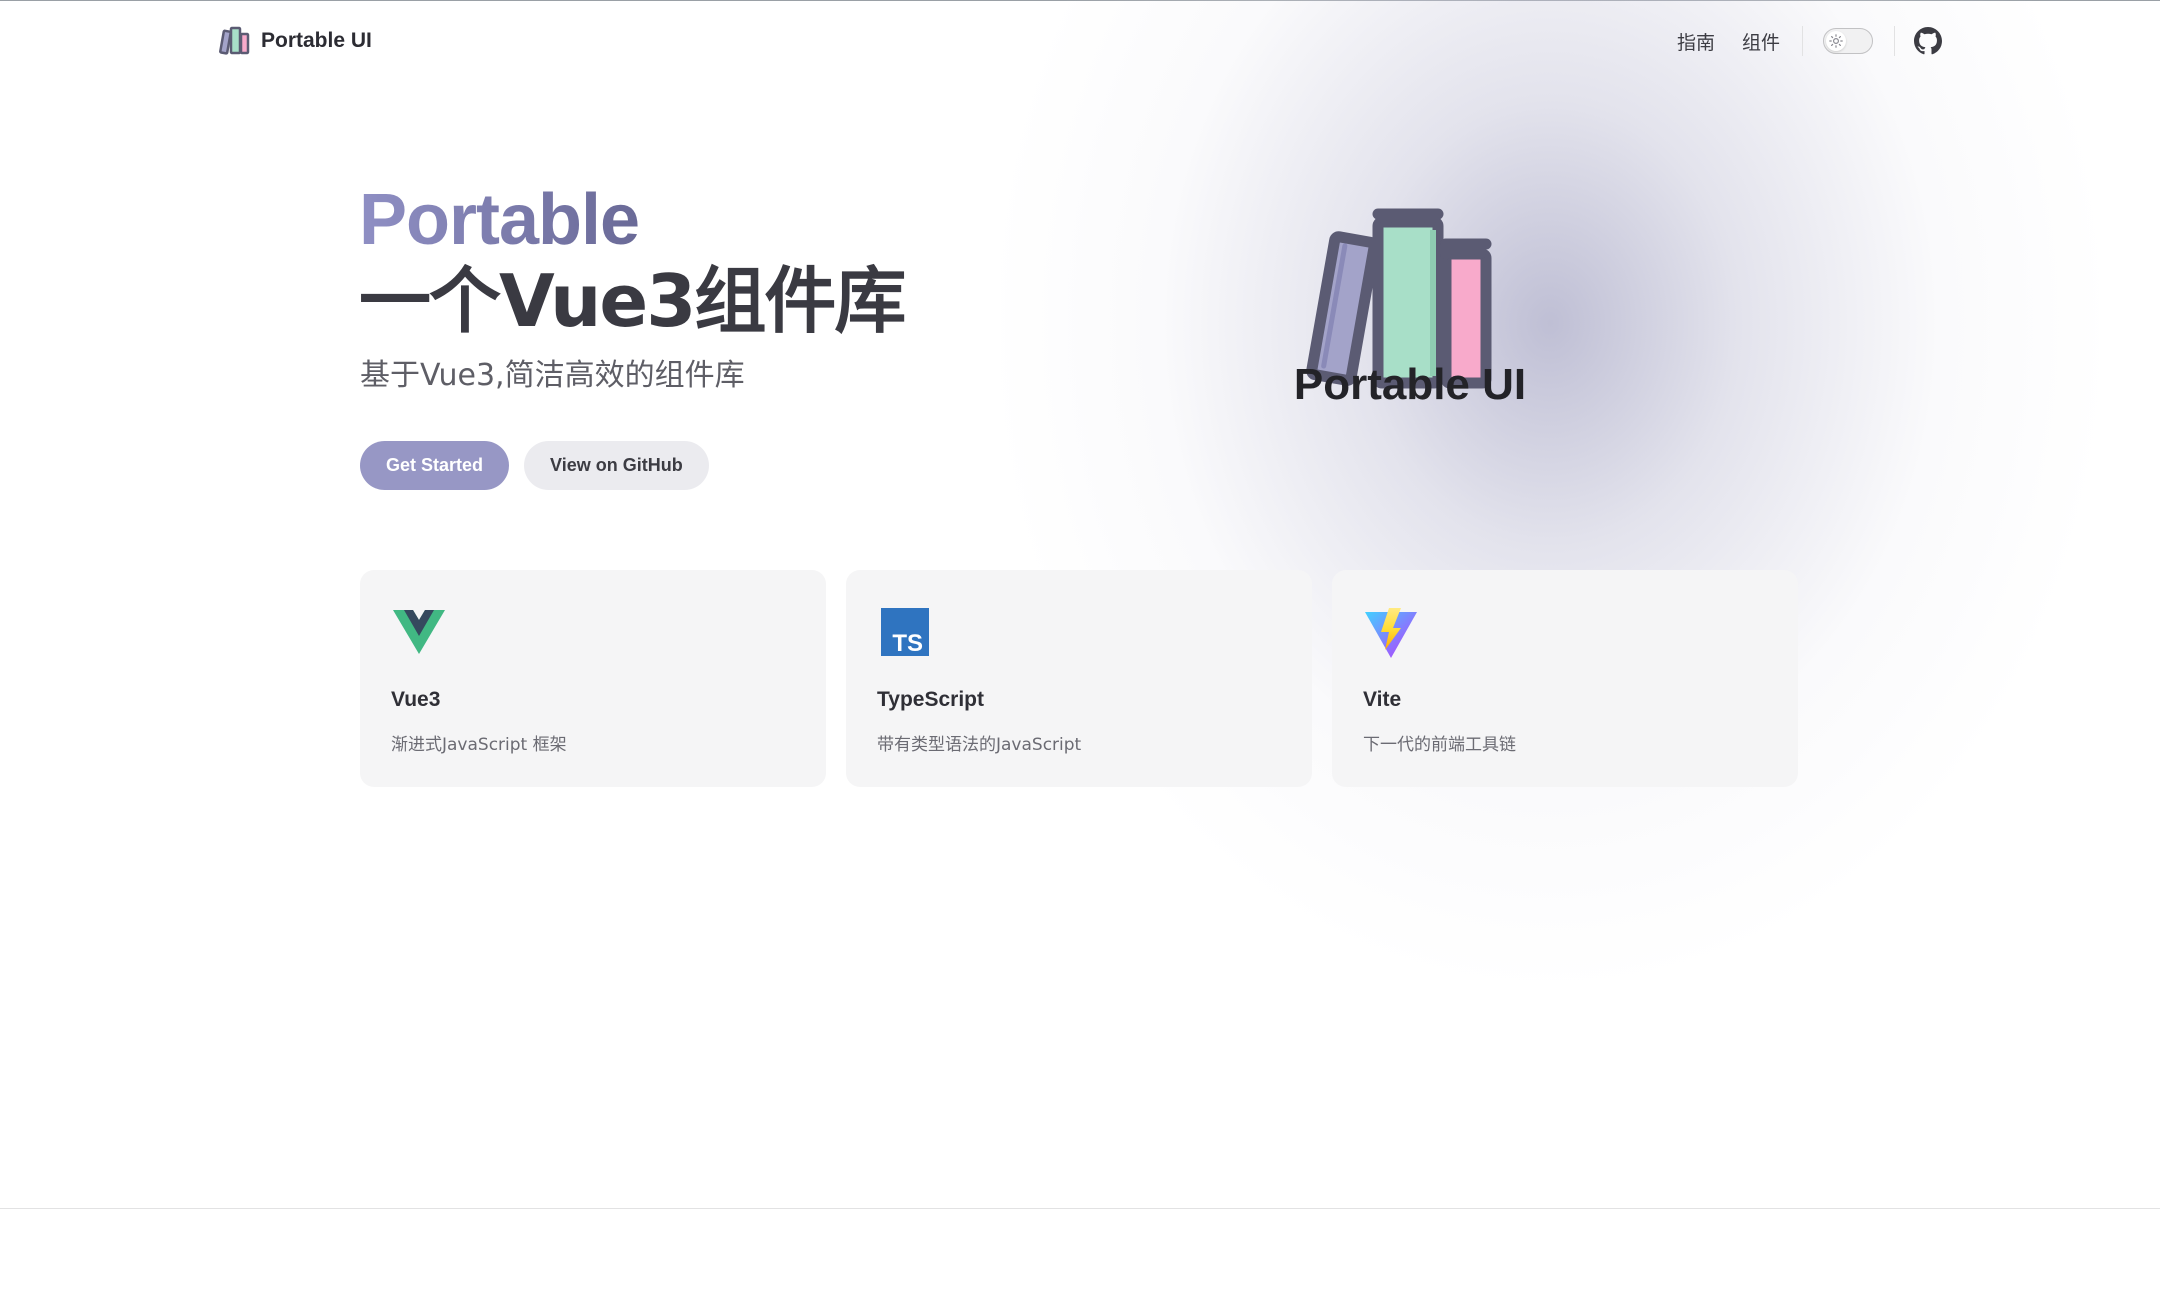 This screenshot has width=2160, height=1290. I want to click on nav-brand: Portable UI, so click(295, 41).